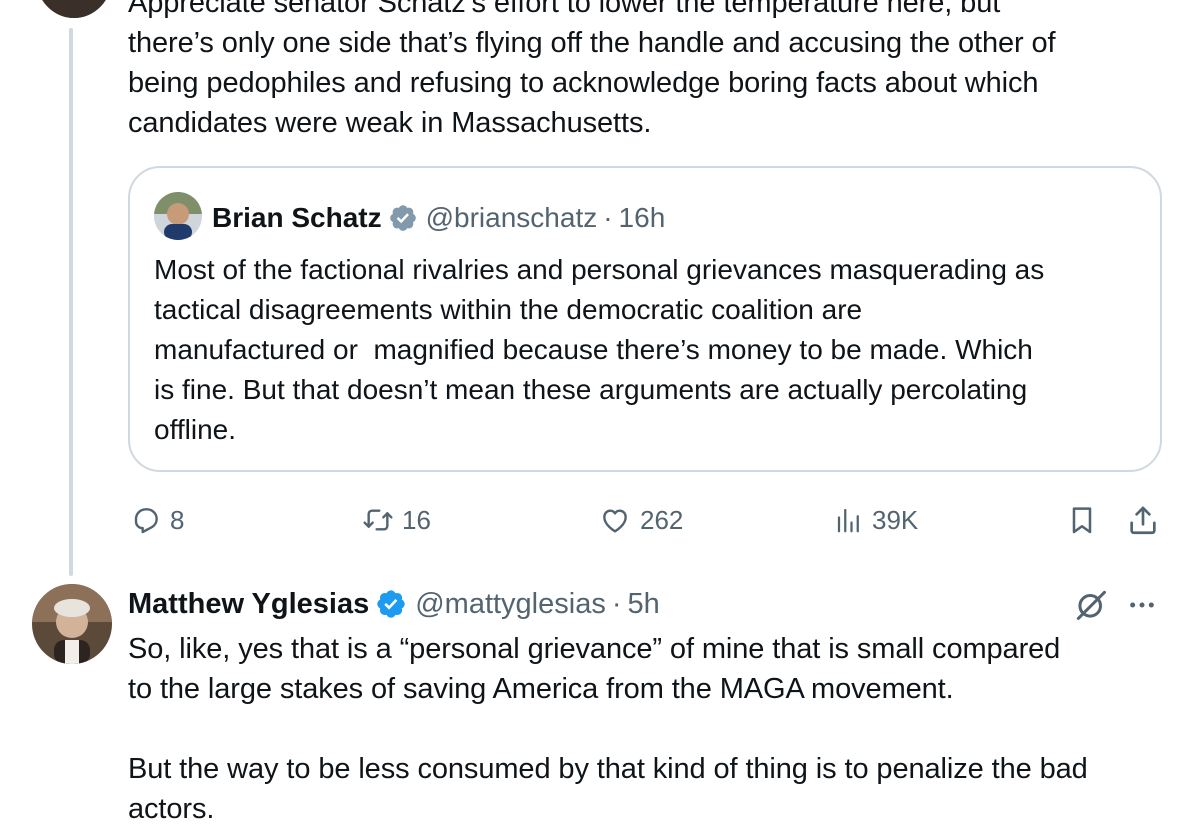  I want to click on tweet-tools, so click(1115, 605).